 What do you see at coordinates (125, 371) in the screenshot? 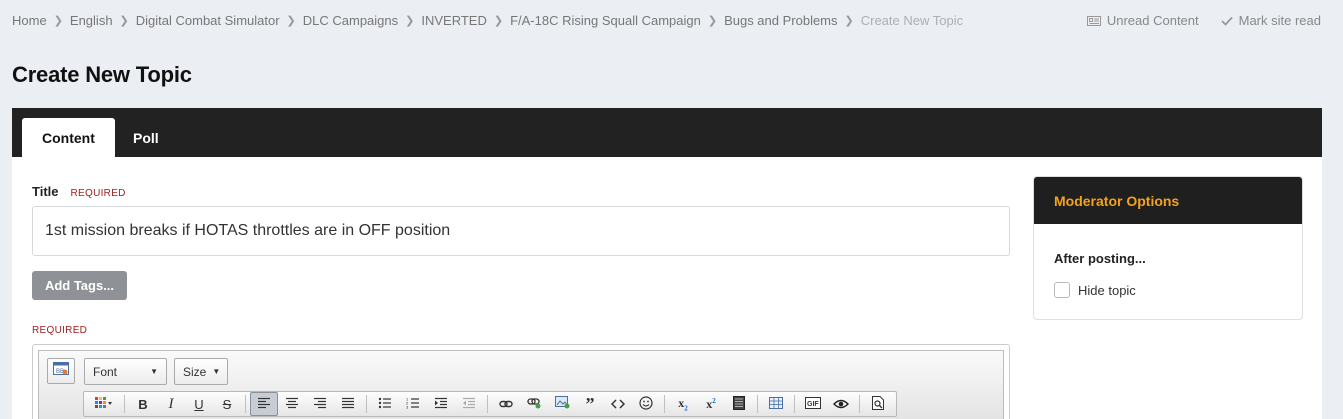
I see `font-select: Font ▼` at bounding box center [125, 371].